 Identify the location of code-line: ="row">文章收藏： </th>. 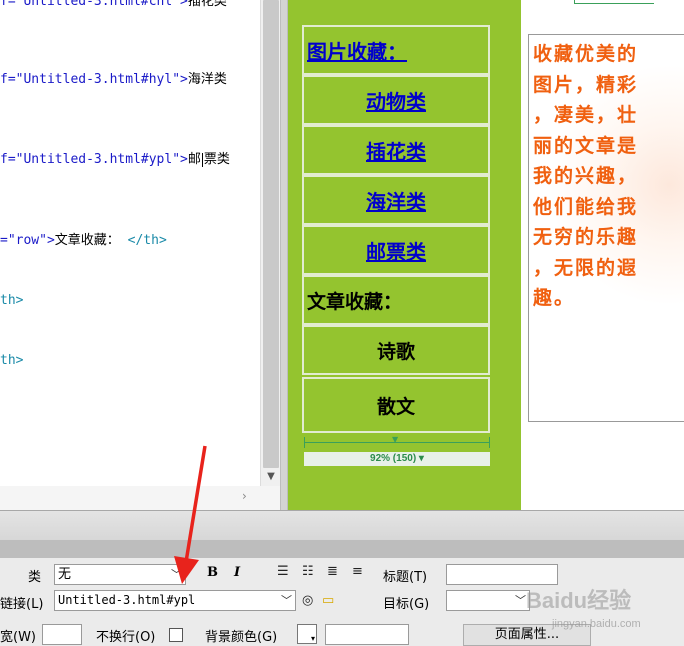
(83, 241).